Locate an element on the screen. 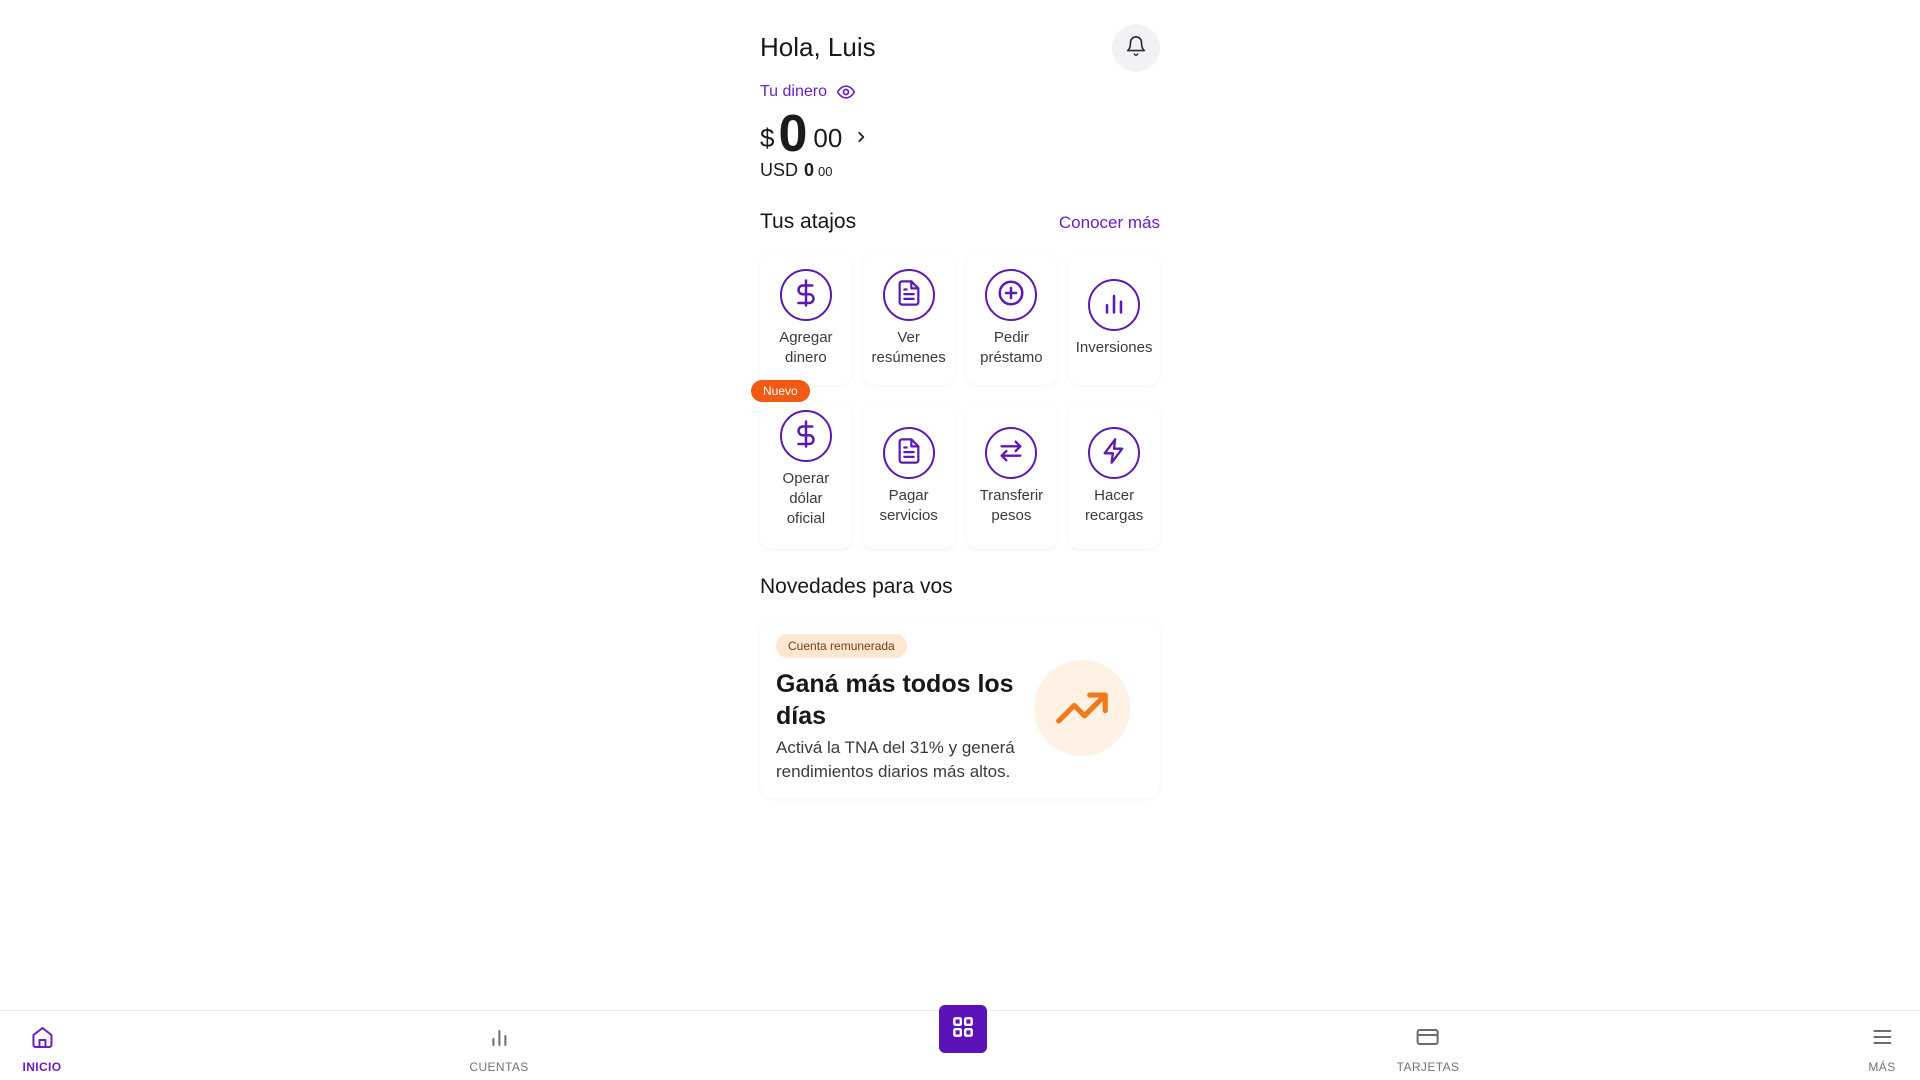 The image size is (1920, 1080). money-label: Tu dinero is located at coordinates (808, 92).